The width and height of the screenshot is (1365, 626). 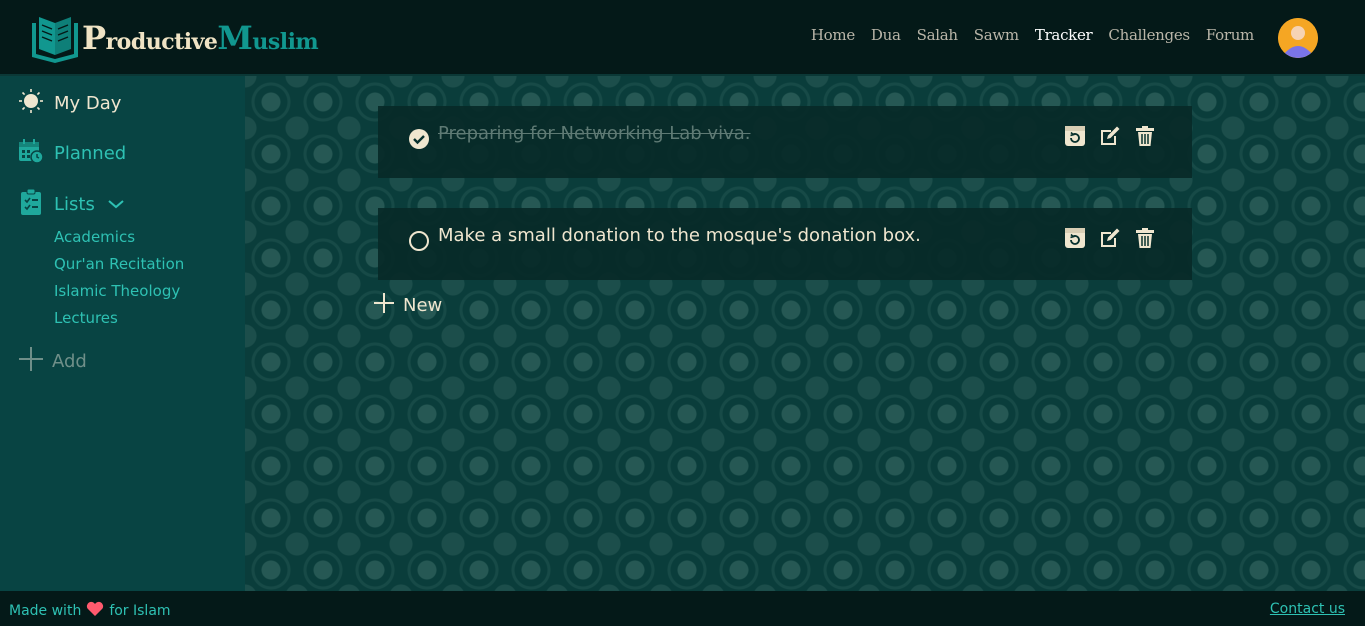 I want to click on nav-home: Home, so click(x=833, y=35).